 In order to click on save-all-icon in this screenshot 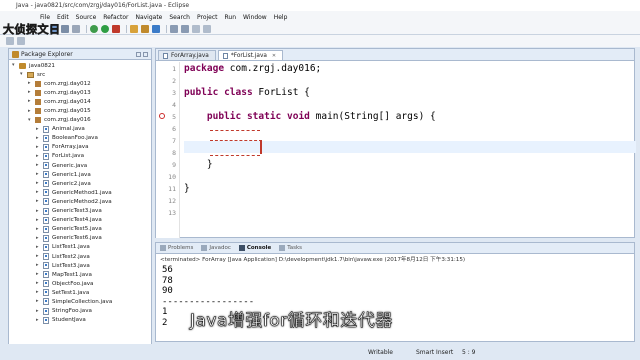, I will do `click(76, 28)`.